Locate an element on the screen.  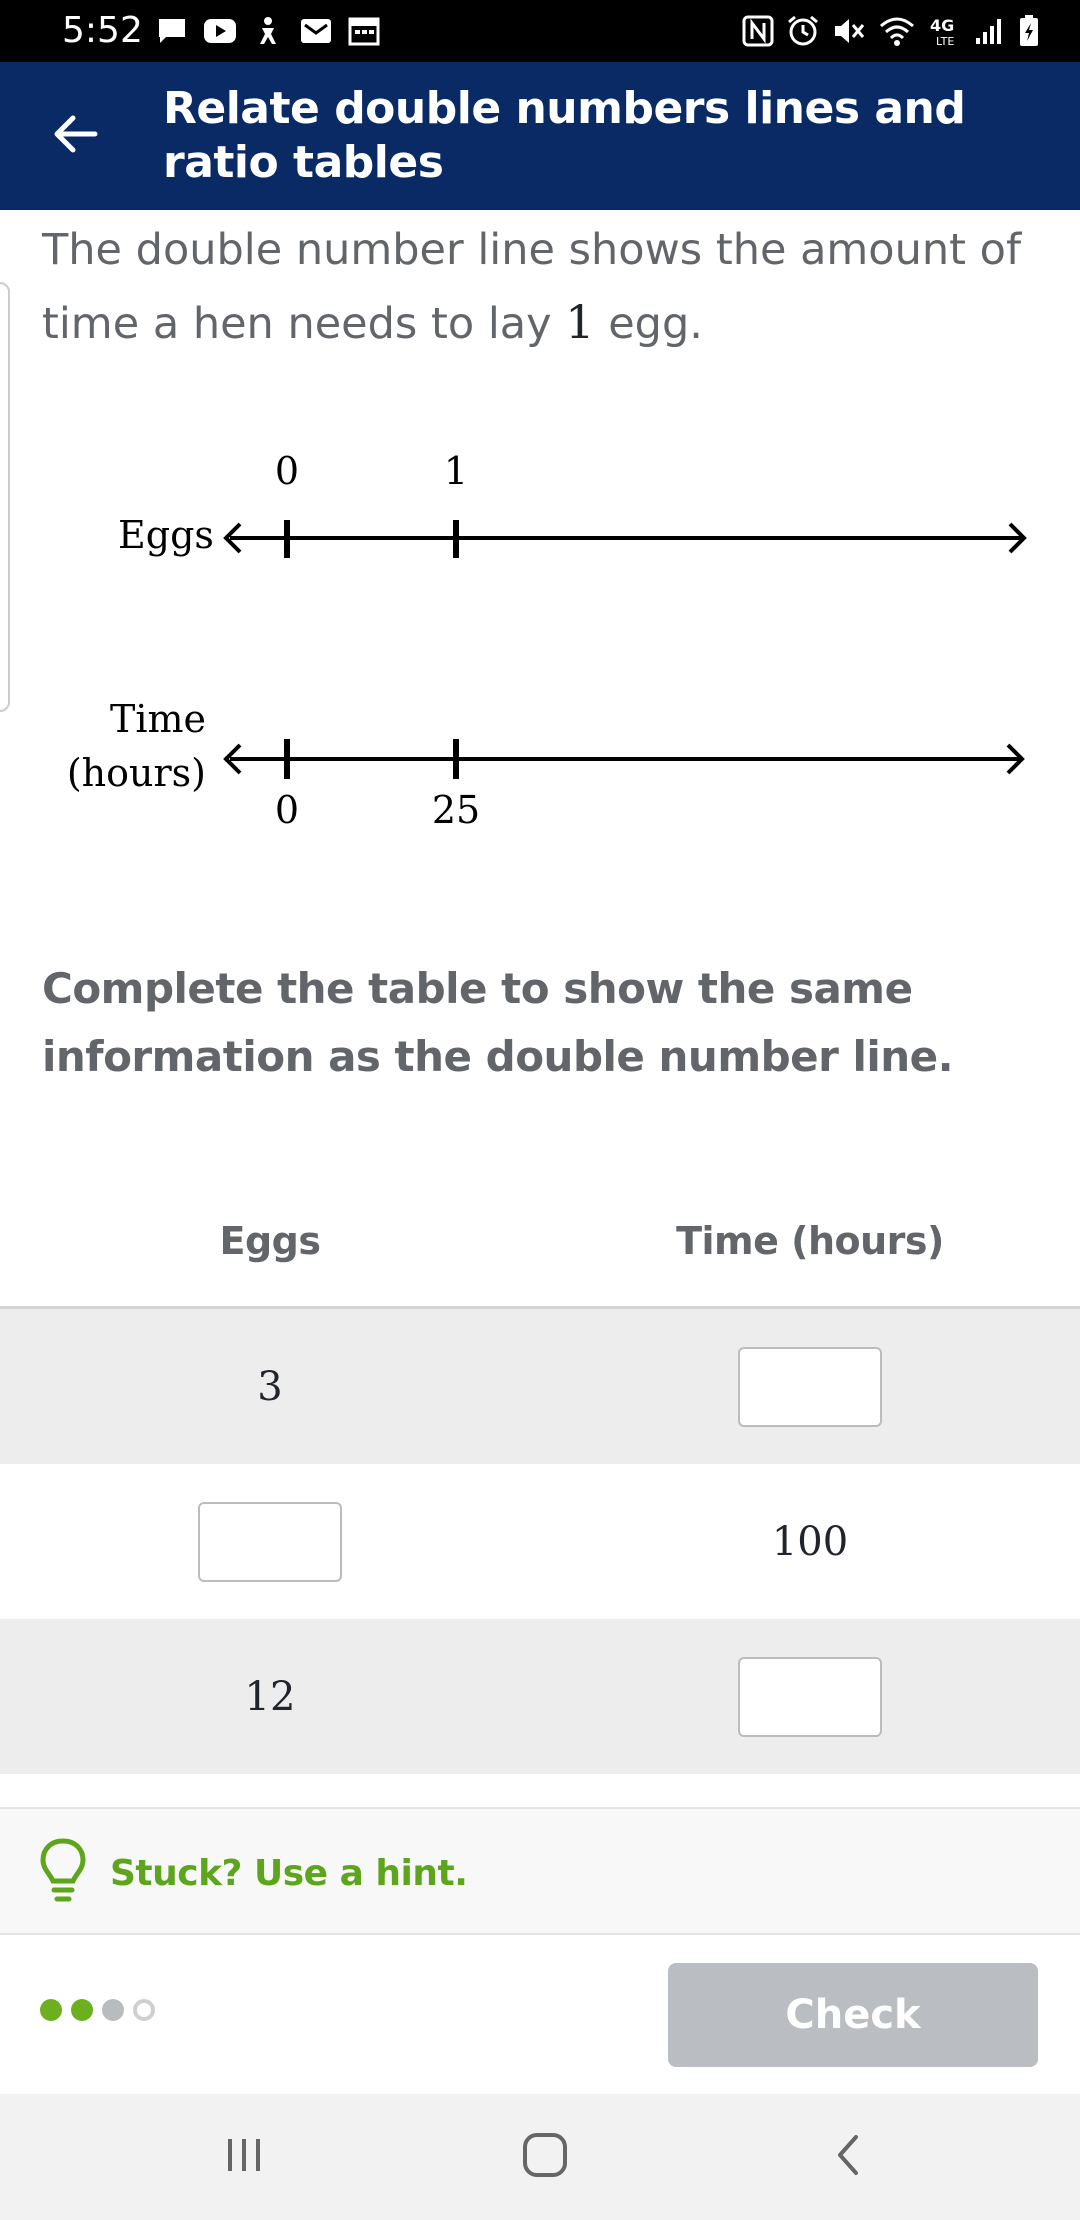
lightbulb-icon is located at coordinates (63, 1874).